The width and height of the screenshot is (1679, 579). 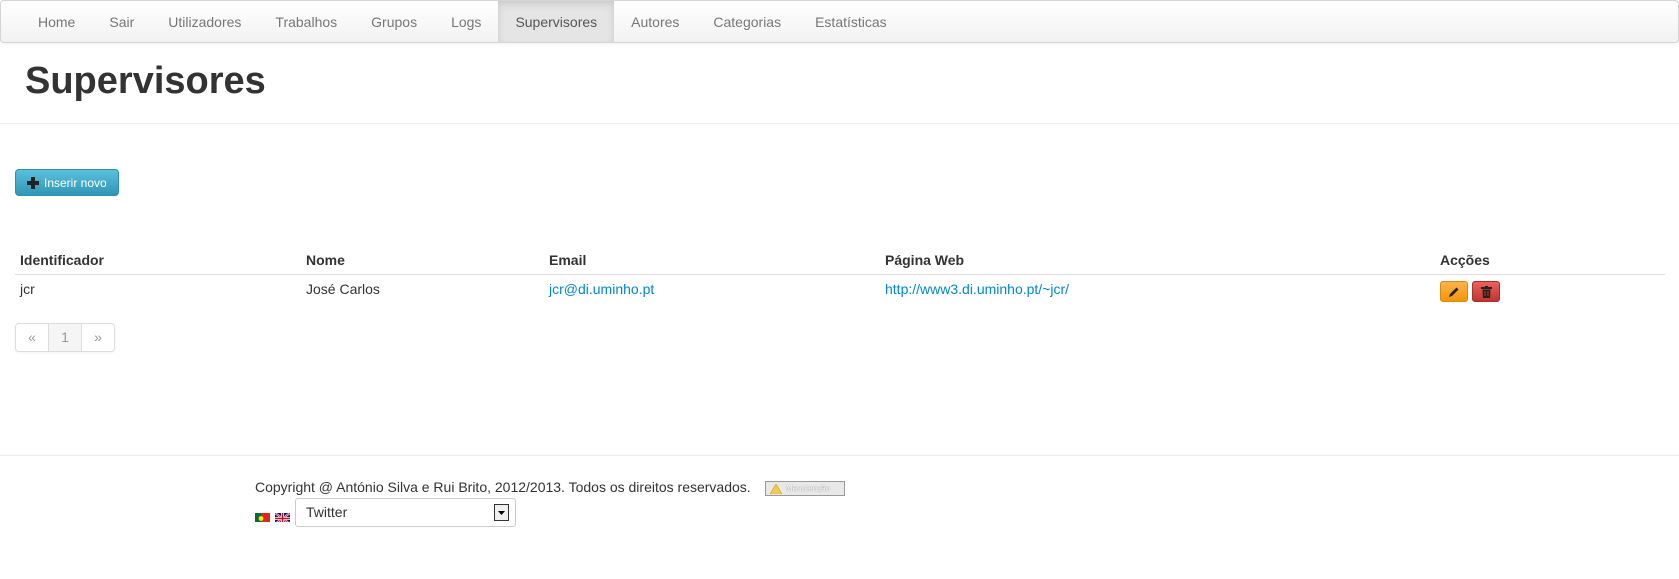 I want to click on social-select: Twitter, so click(x=405, y=512).